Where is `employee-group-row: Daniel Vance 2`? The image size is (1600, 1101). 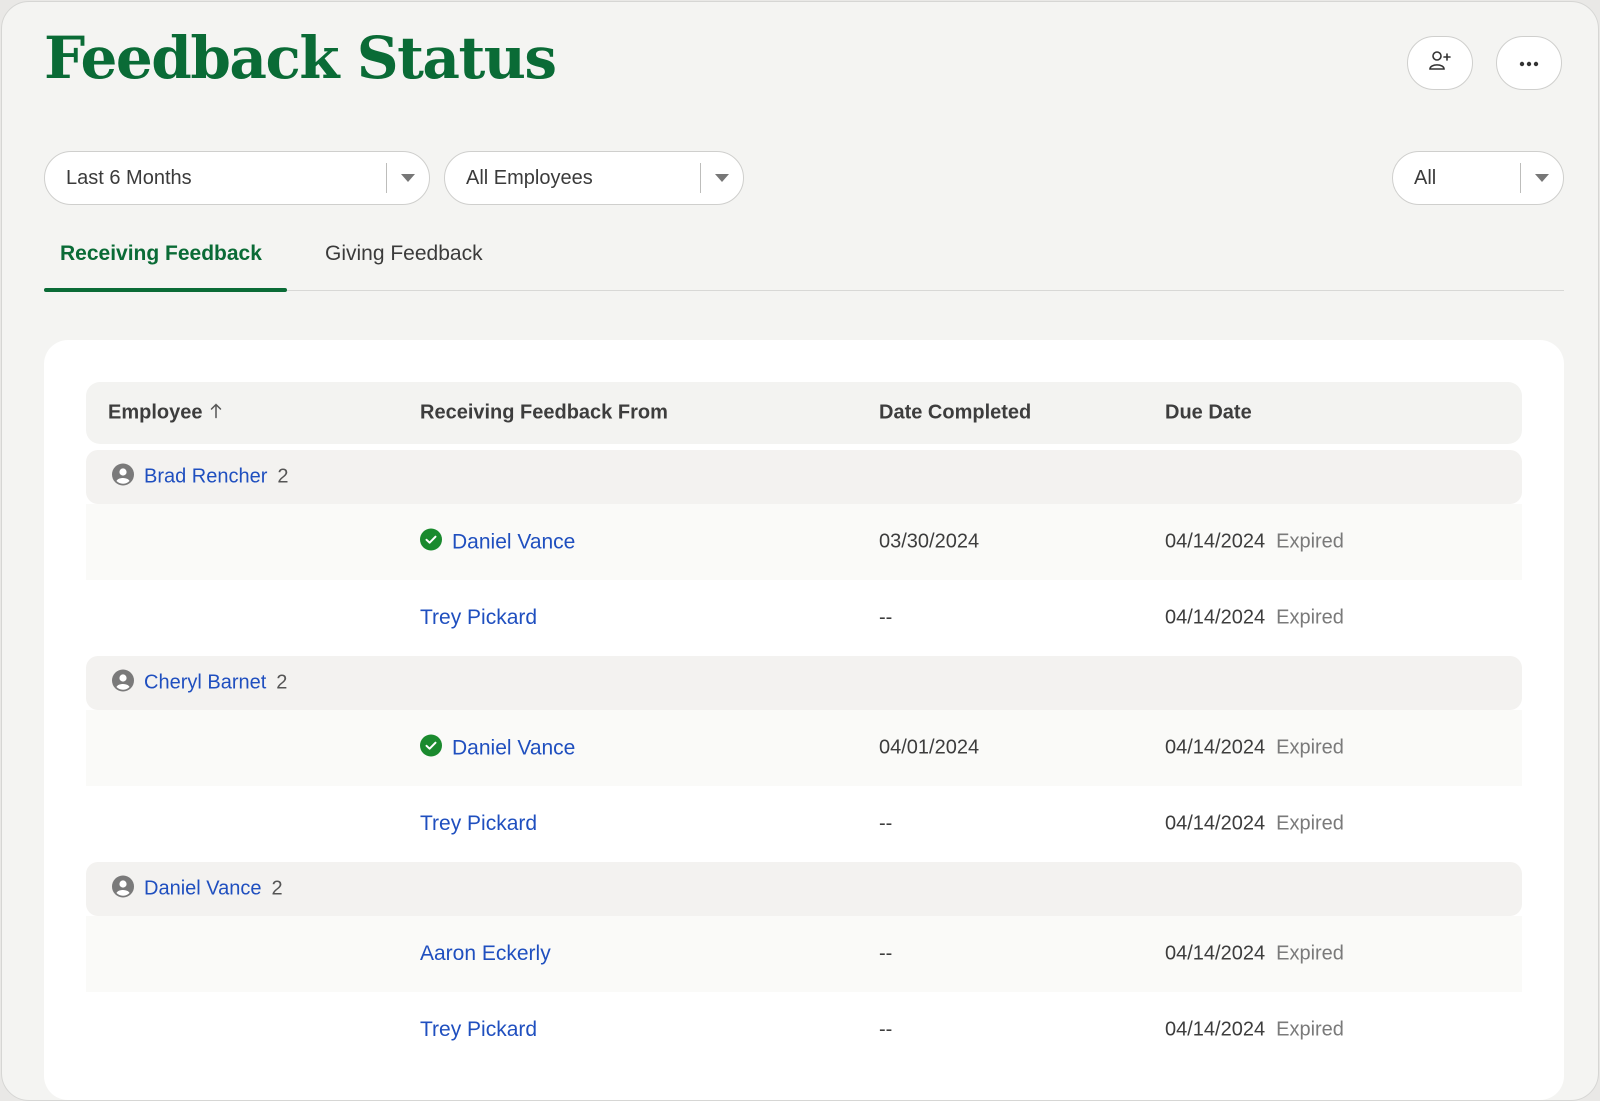 employee-group-row: Daniel Vance 2 is located at coordinates (804, 889).